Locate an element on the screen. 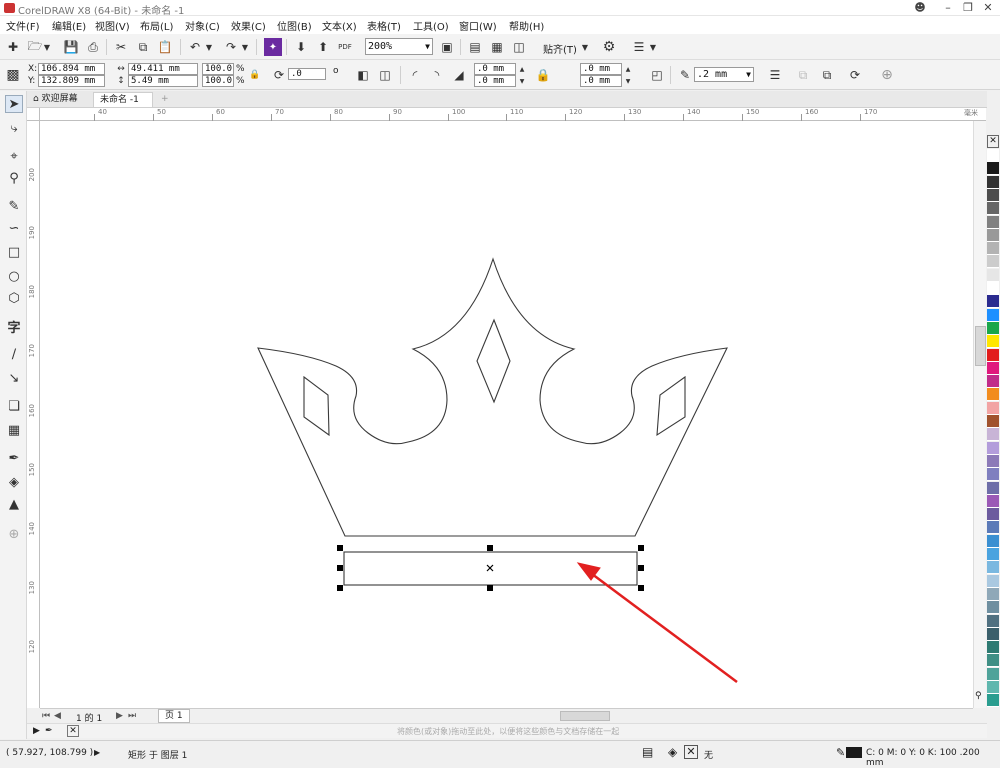  open-dropdown-icon: ▼ is located at coordinates (47, 47).